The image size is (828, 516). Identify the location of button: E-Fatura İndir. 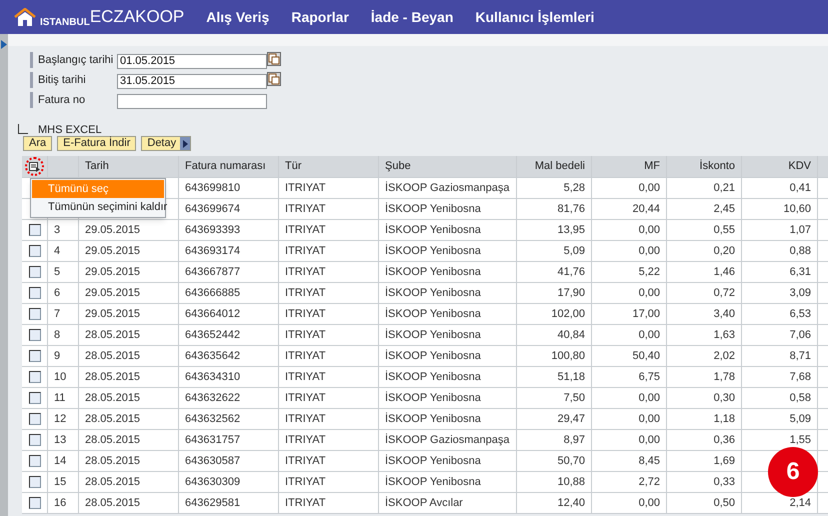
(96, 143).